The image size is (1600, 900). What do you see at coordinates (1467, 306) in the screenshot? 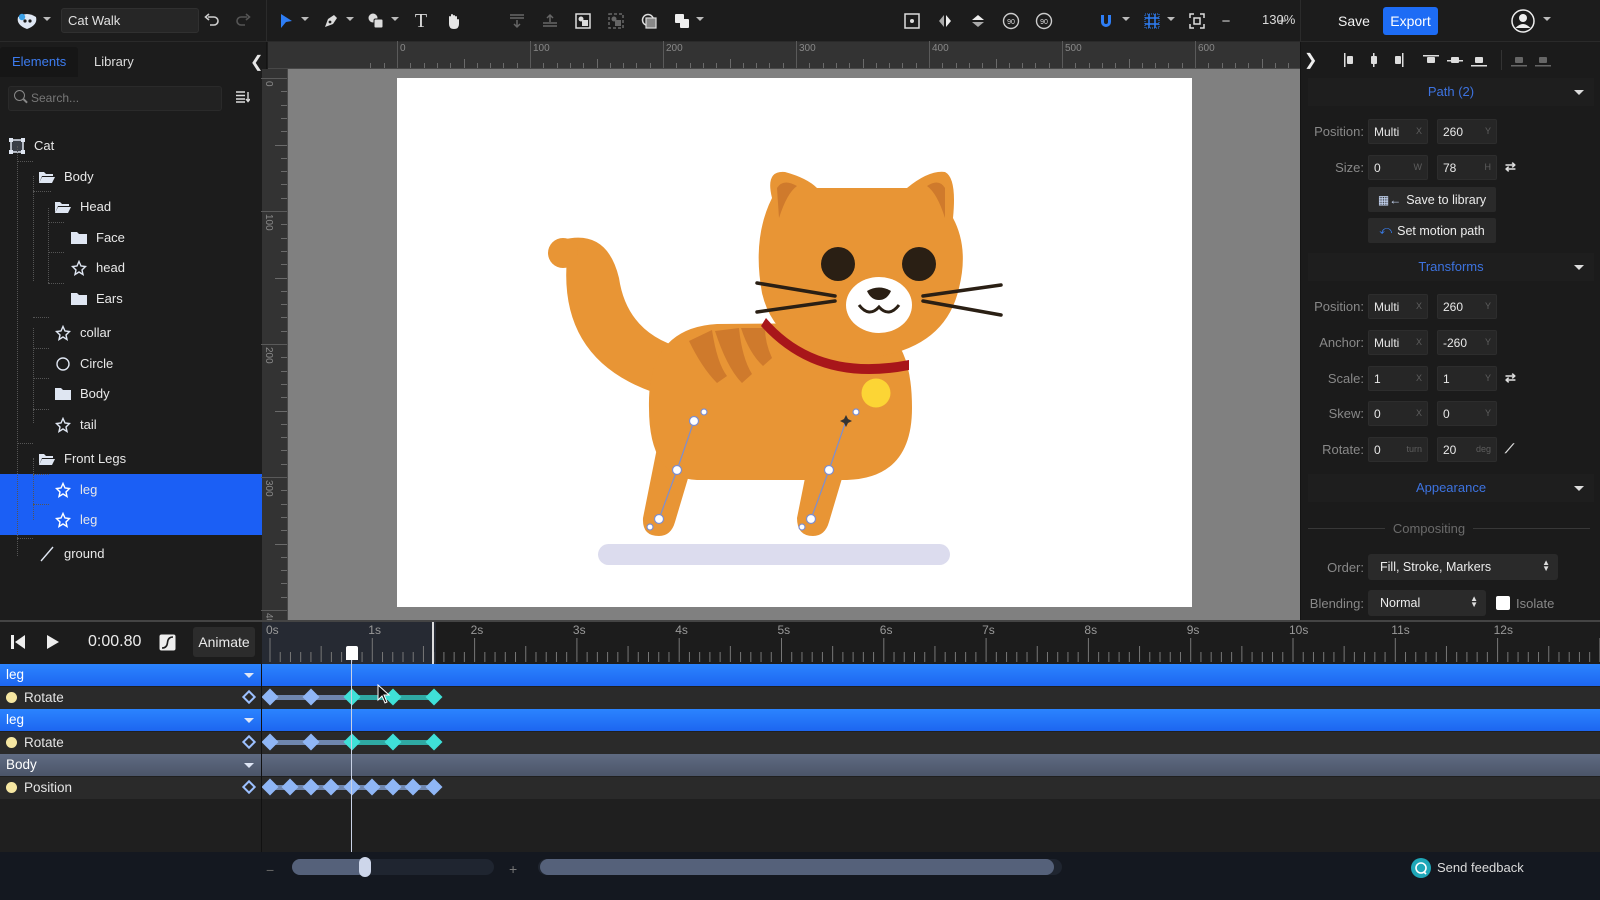
I see `transform-position-y-field: 260 Y` at bounding box center [1467, 306].